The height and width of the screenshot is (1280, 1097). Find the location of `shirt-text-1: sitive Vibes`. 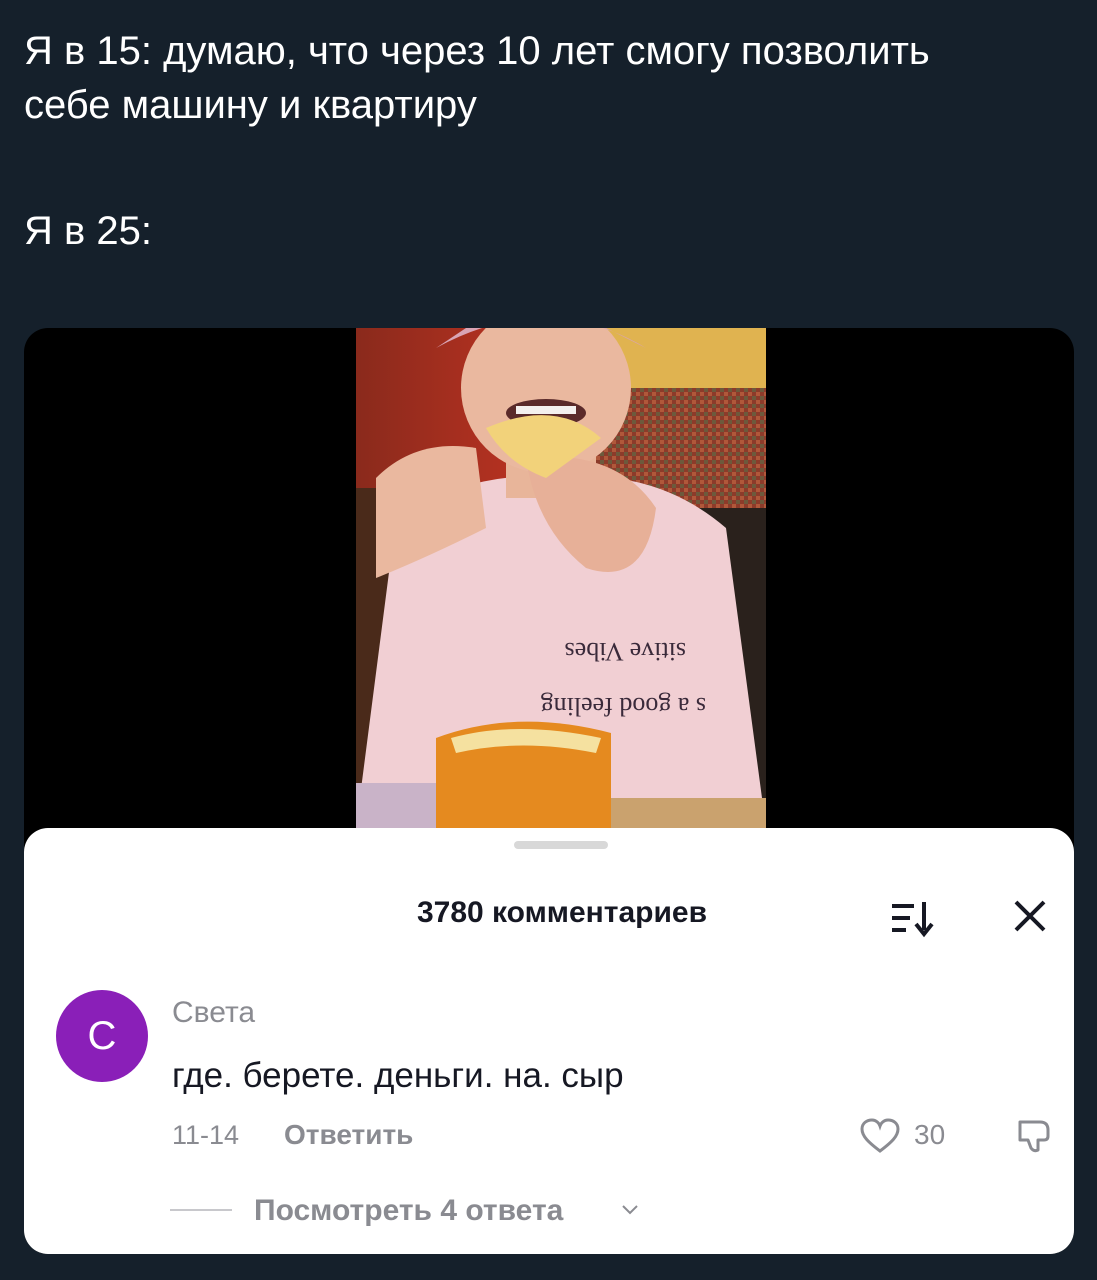

shirt-text-1: sitive Vibes is located at coordinates (625, 651).